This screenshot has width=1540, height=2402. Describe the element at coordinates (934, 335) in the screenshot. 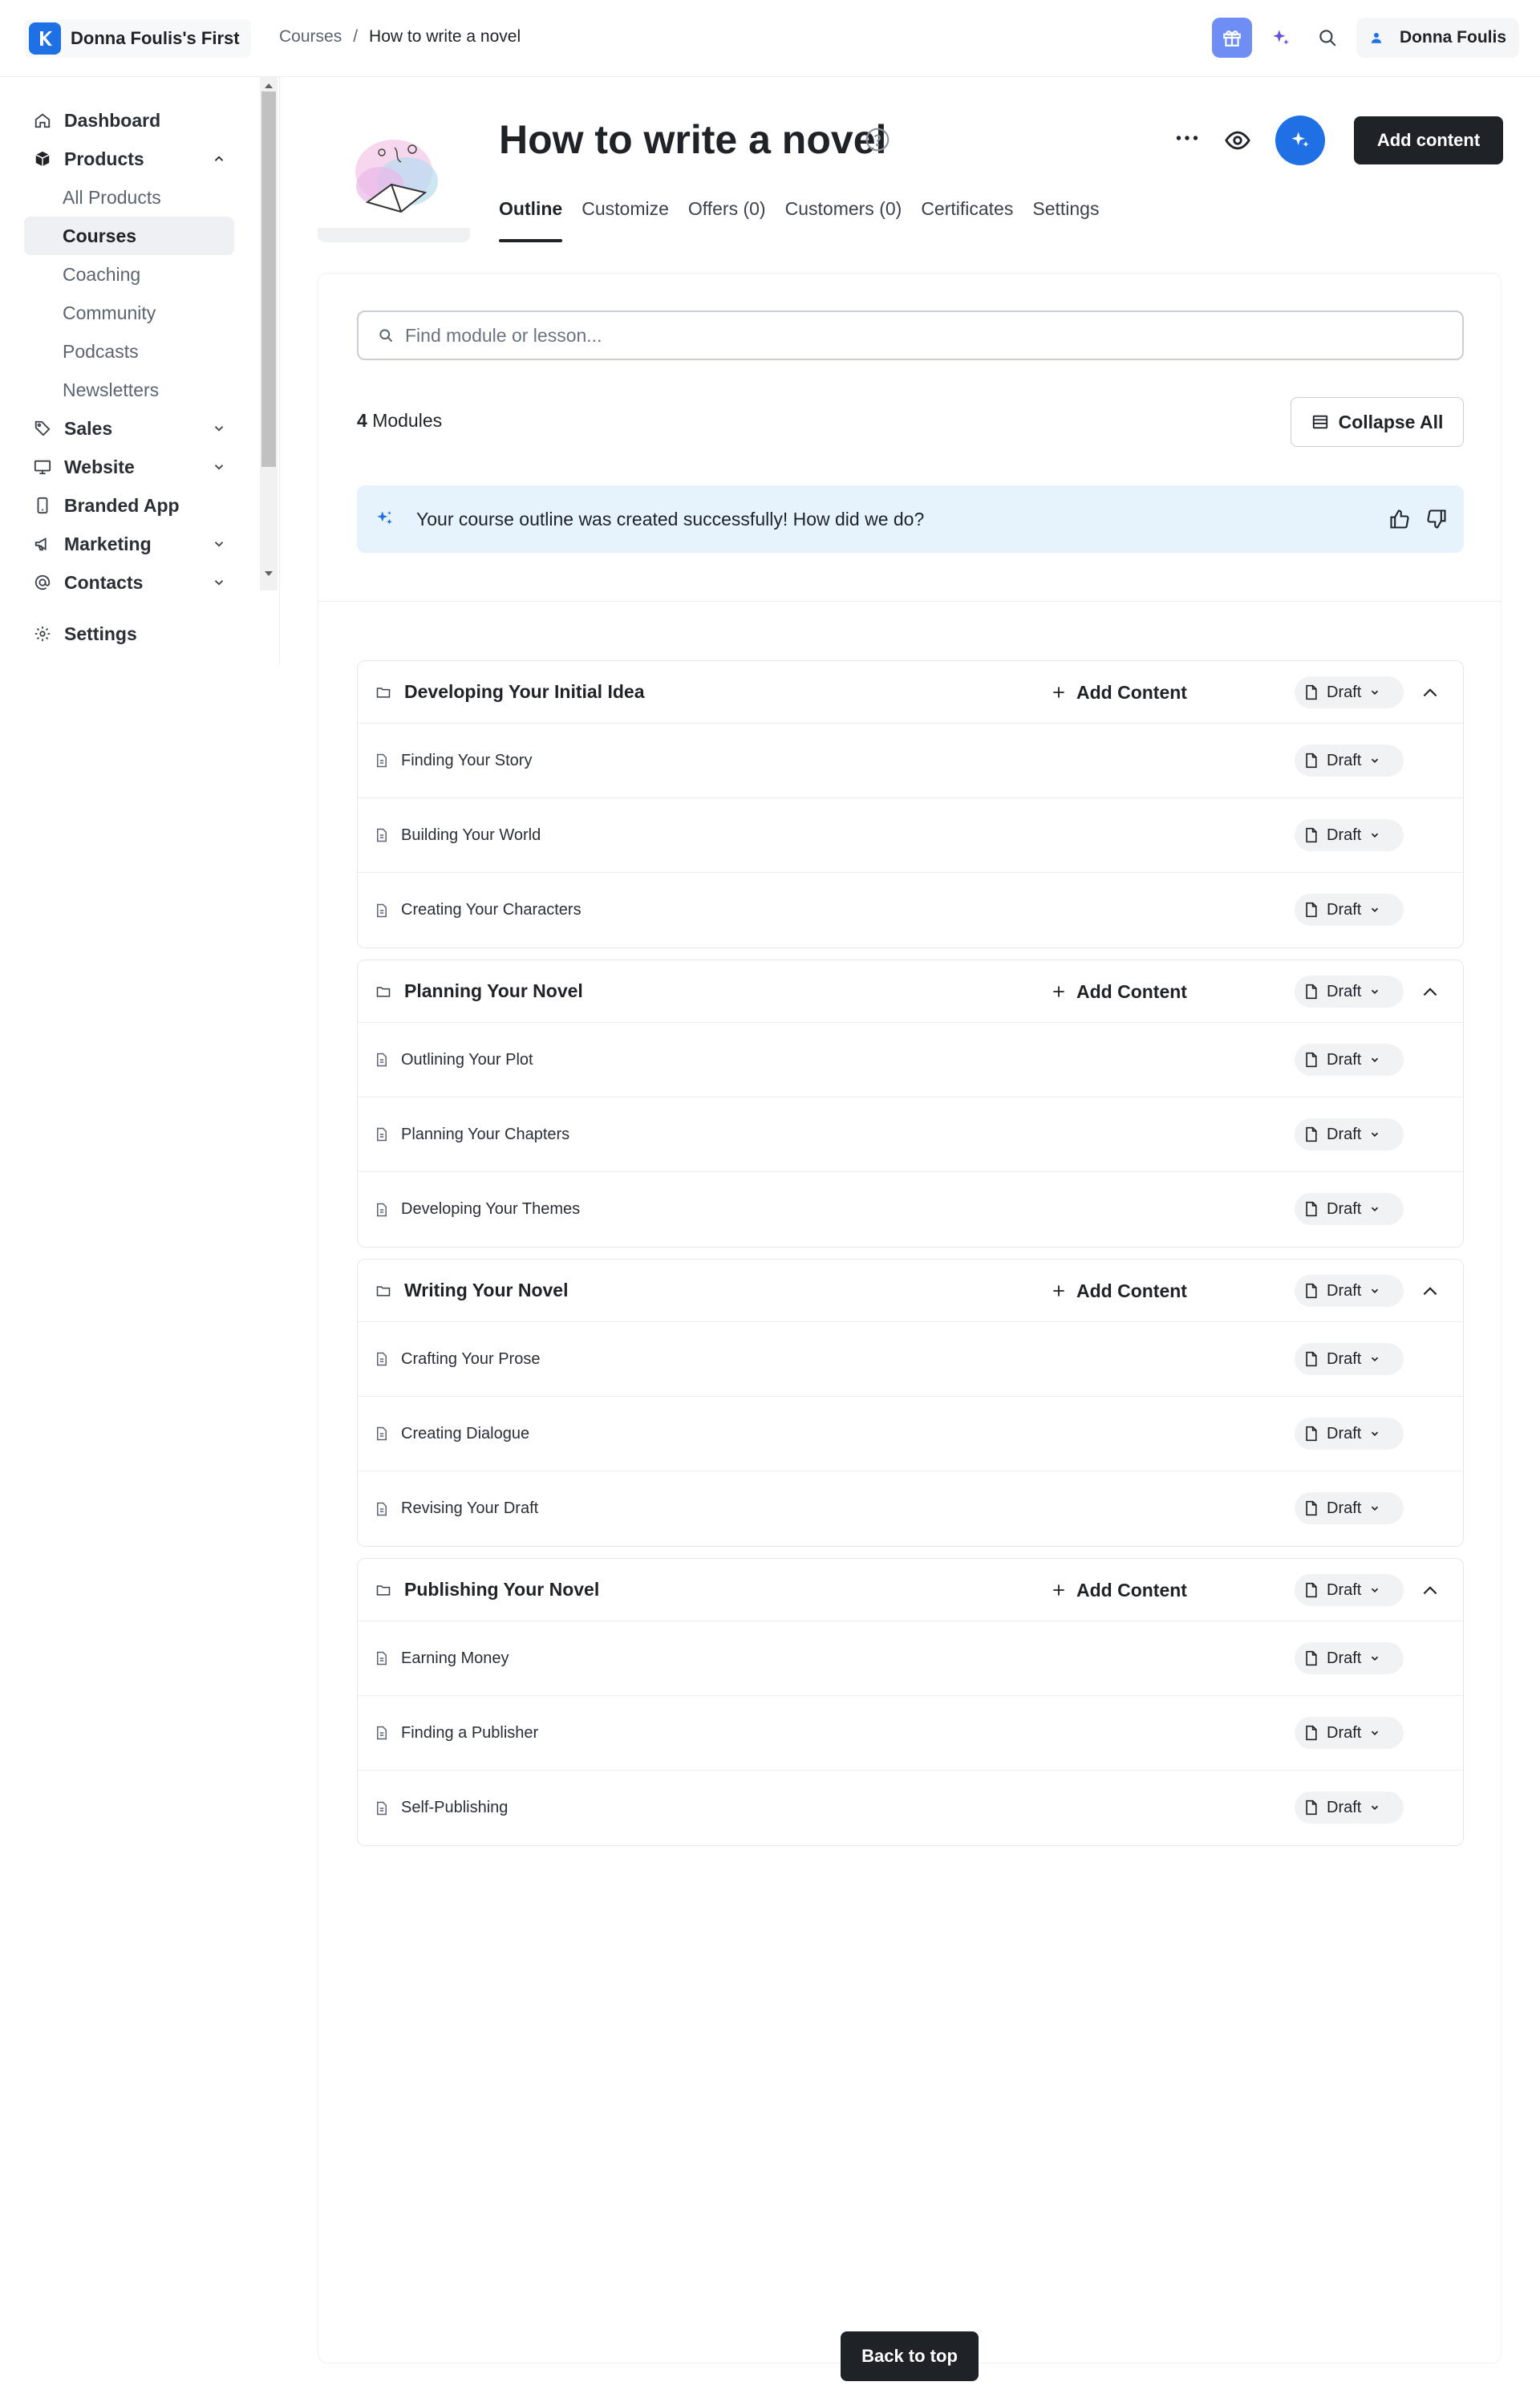

I see `search-input` at that location.